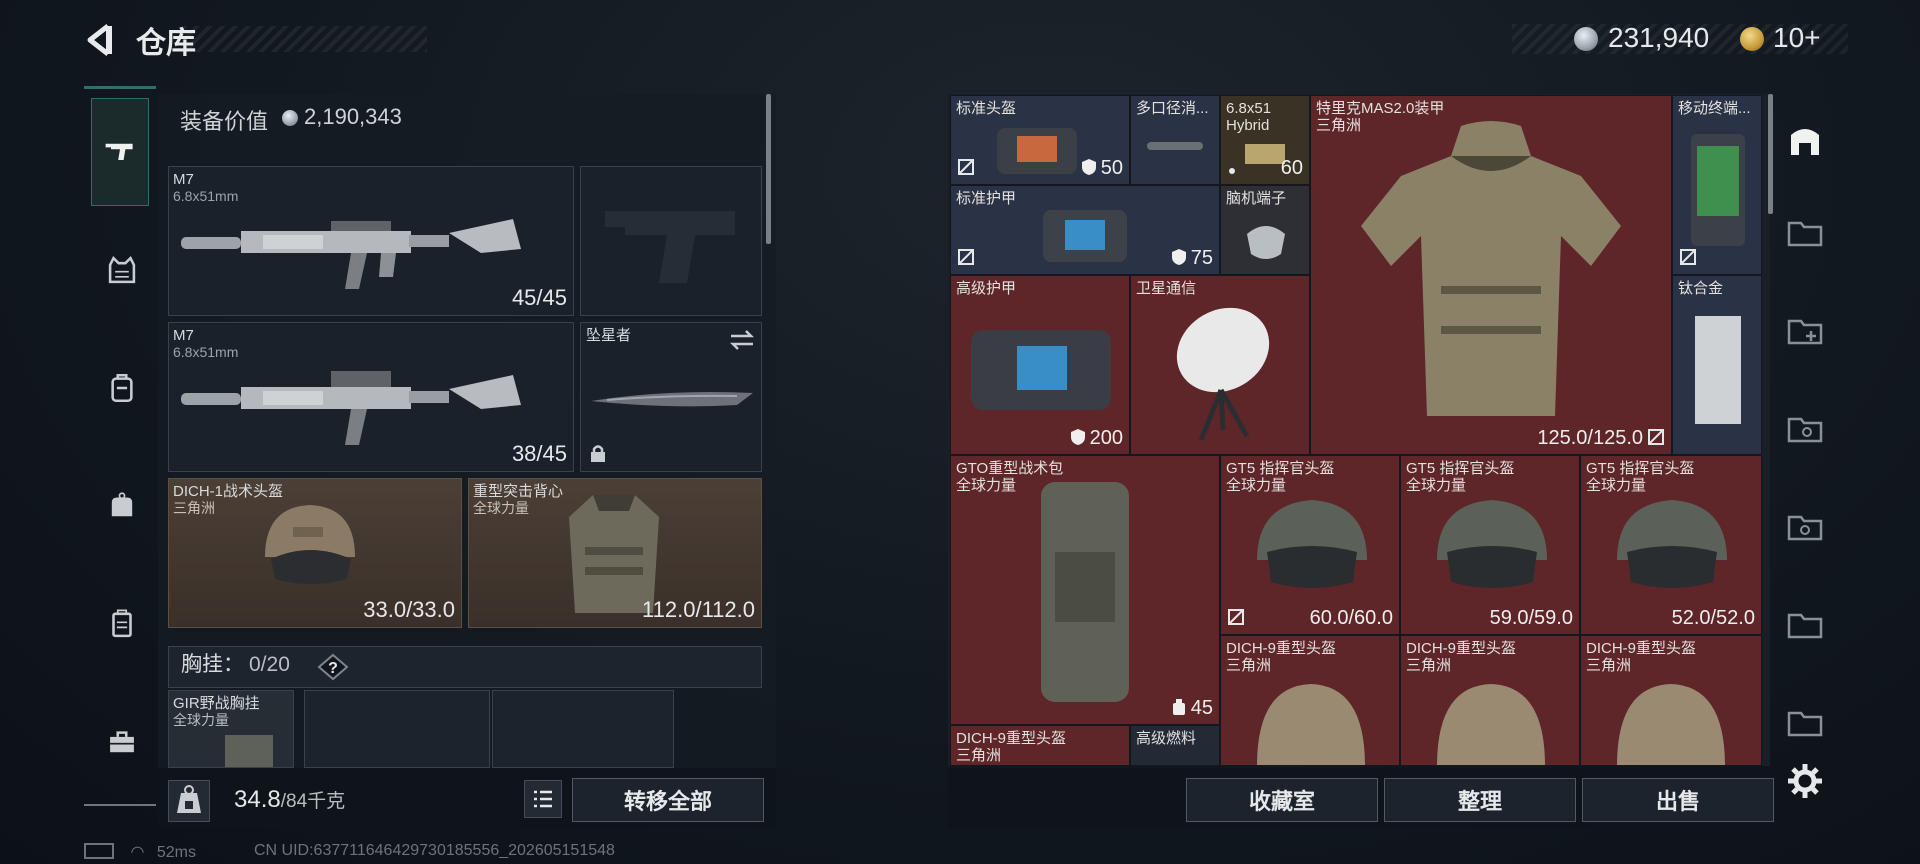 The height and width of the screenshot is (864, 1920). What do you see at coordinates (1805, 141) in the screenshot?
I see `safe-tab` at bounding box center [1805, 141].